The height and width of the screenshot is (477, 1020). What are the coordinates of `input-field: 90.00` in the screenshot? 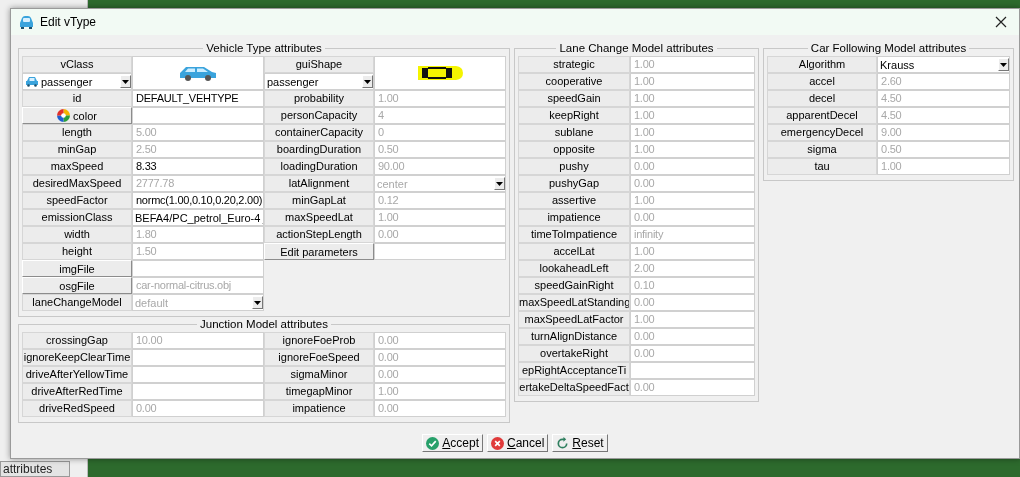 It's located at (440, 166).